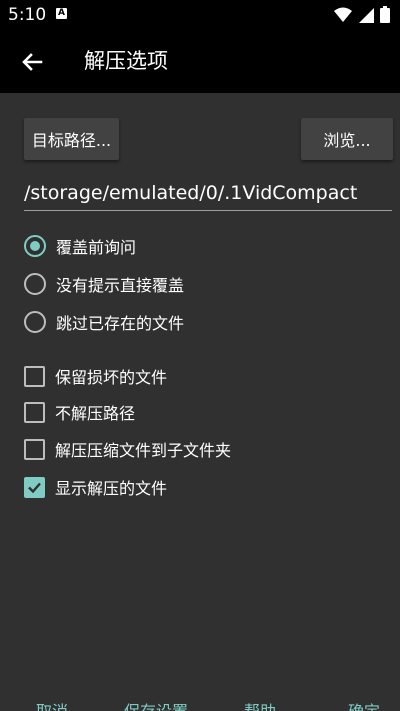  I want to click on radio-ask-before-overwrite: 覆盖前询问, so click(80, 246).